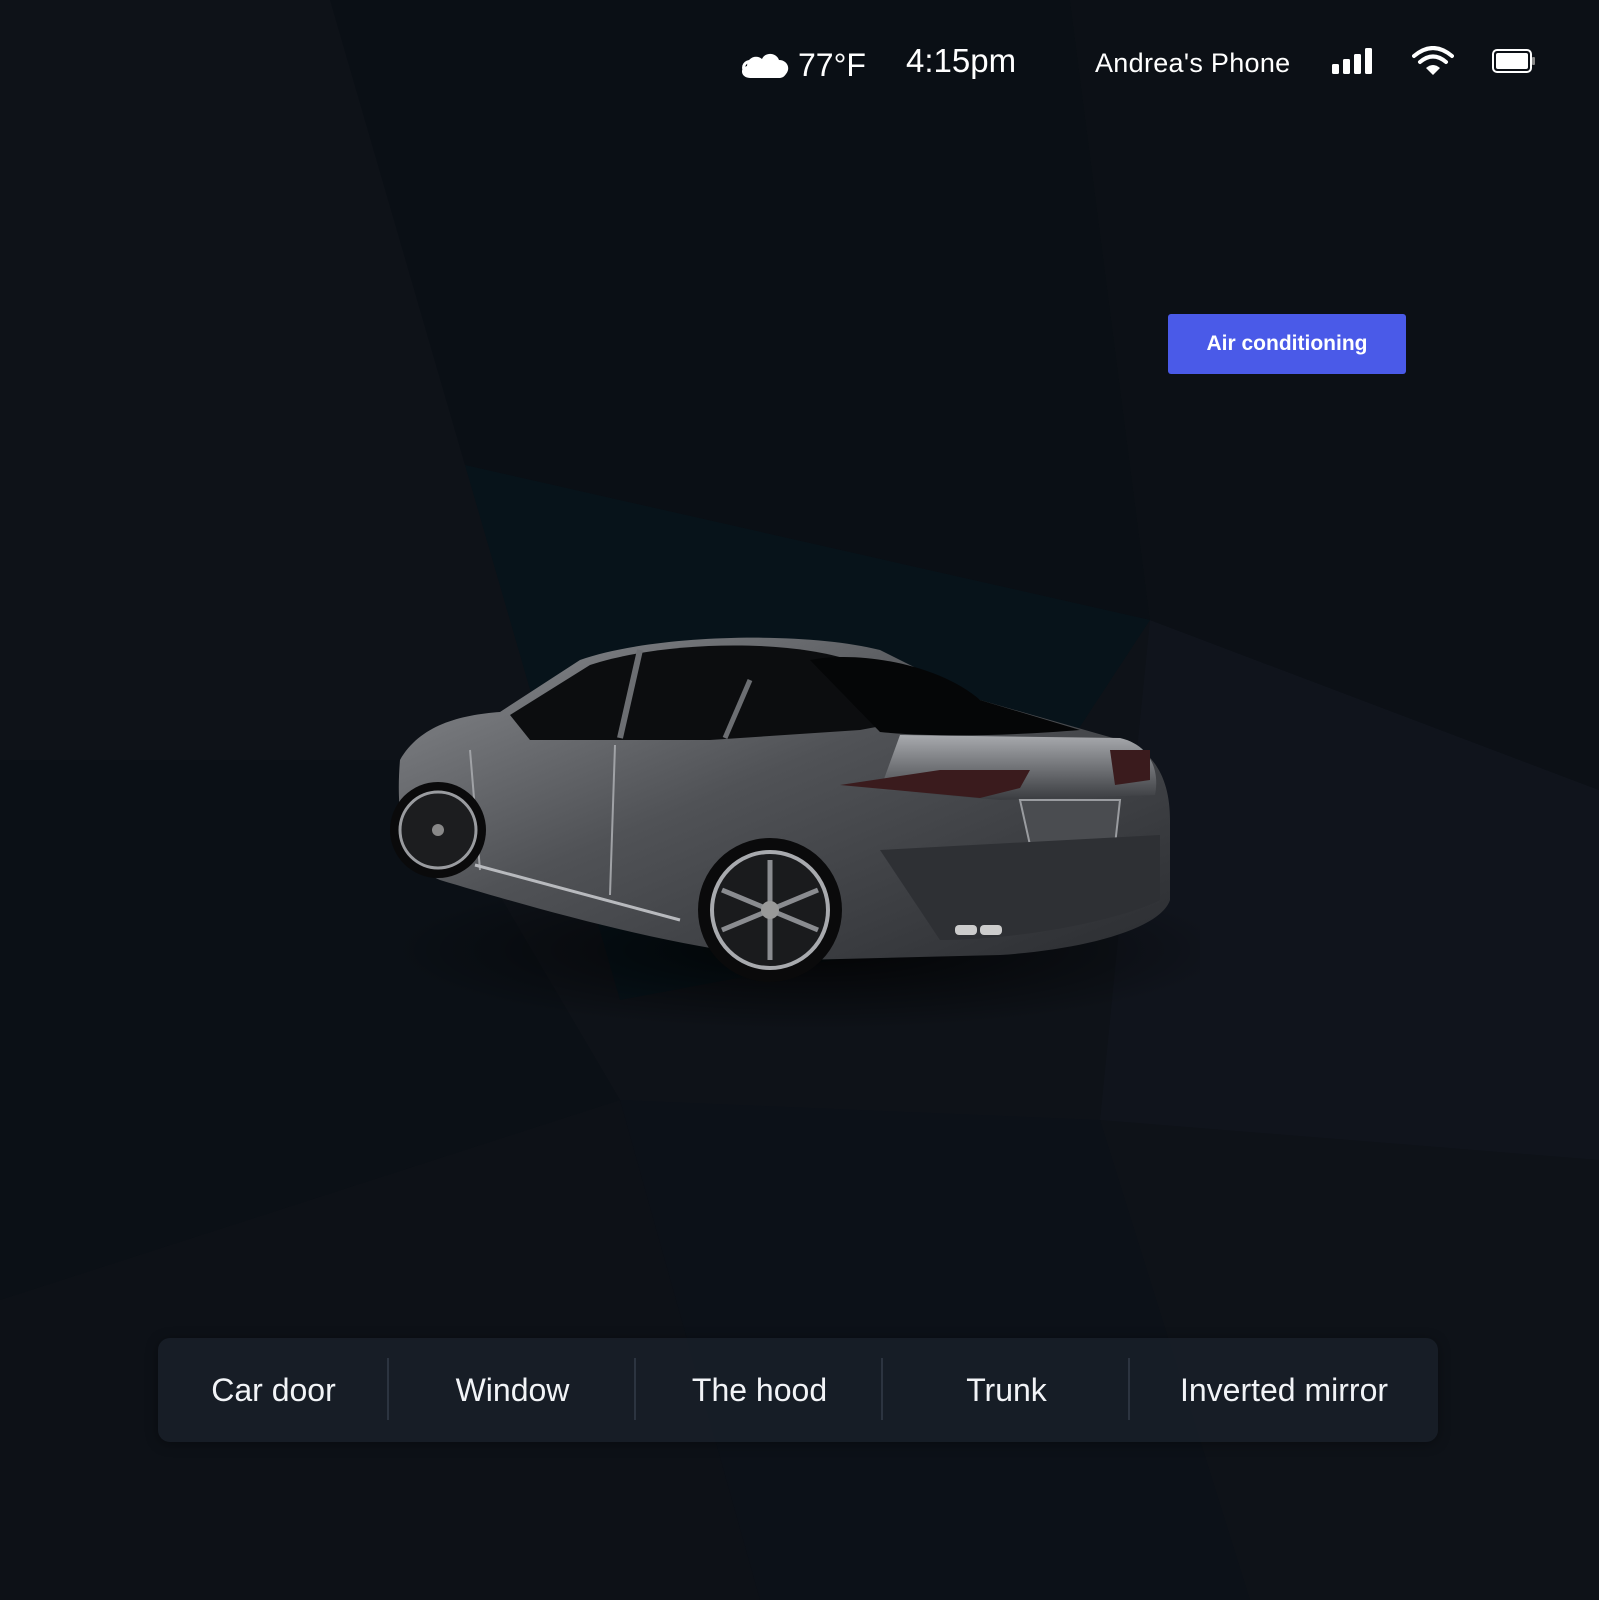  I want to click on inverted-mirror-label: Inverted mirror, so click(1284, 1389).